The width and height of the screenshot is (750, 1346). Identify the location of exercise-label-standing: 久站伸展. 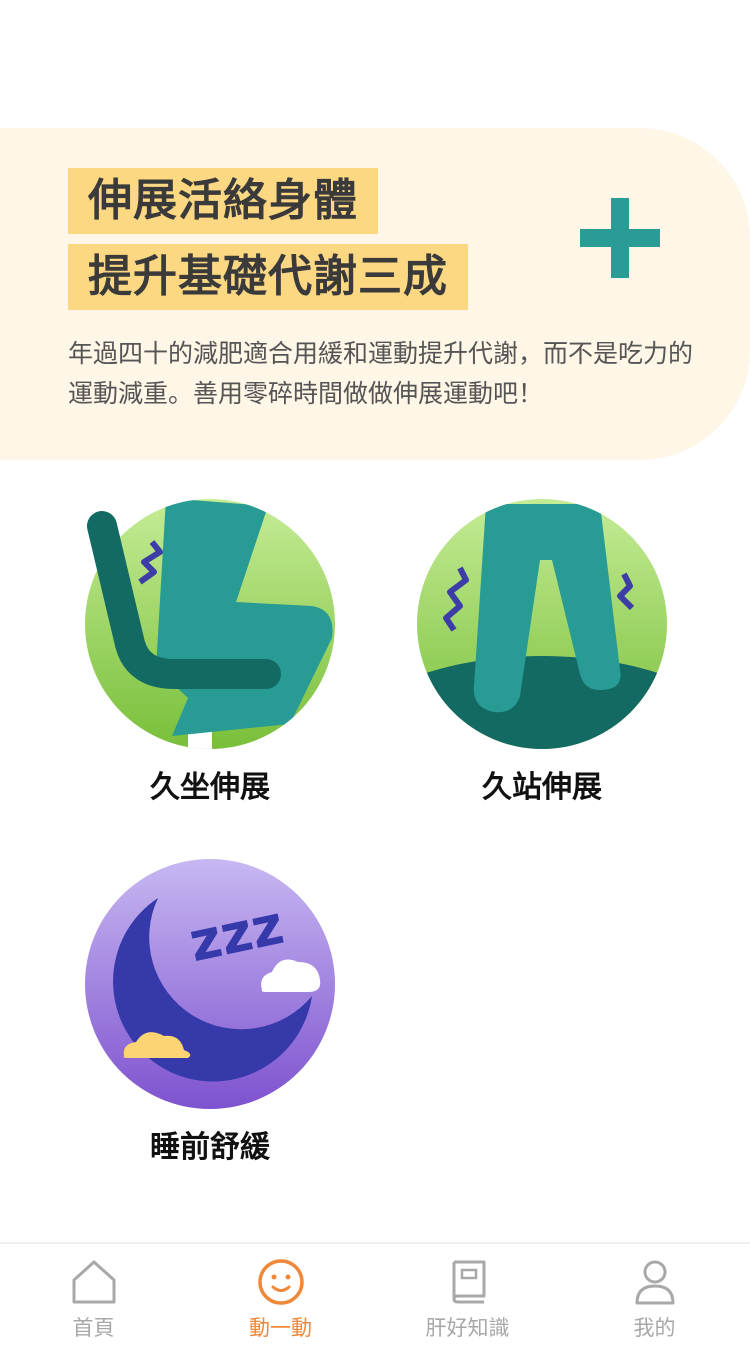
(542, 787).